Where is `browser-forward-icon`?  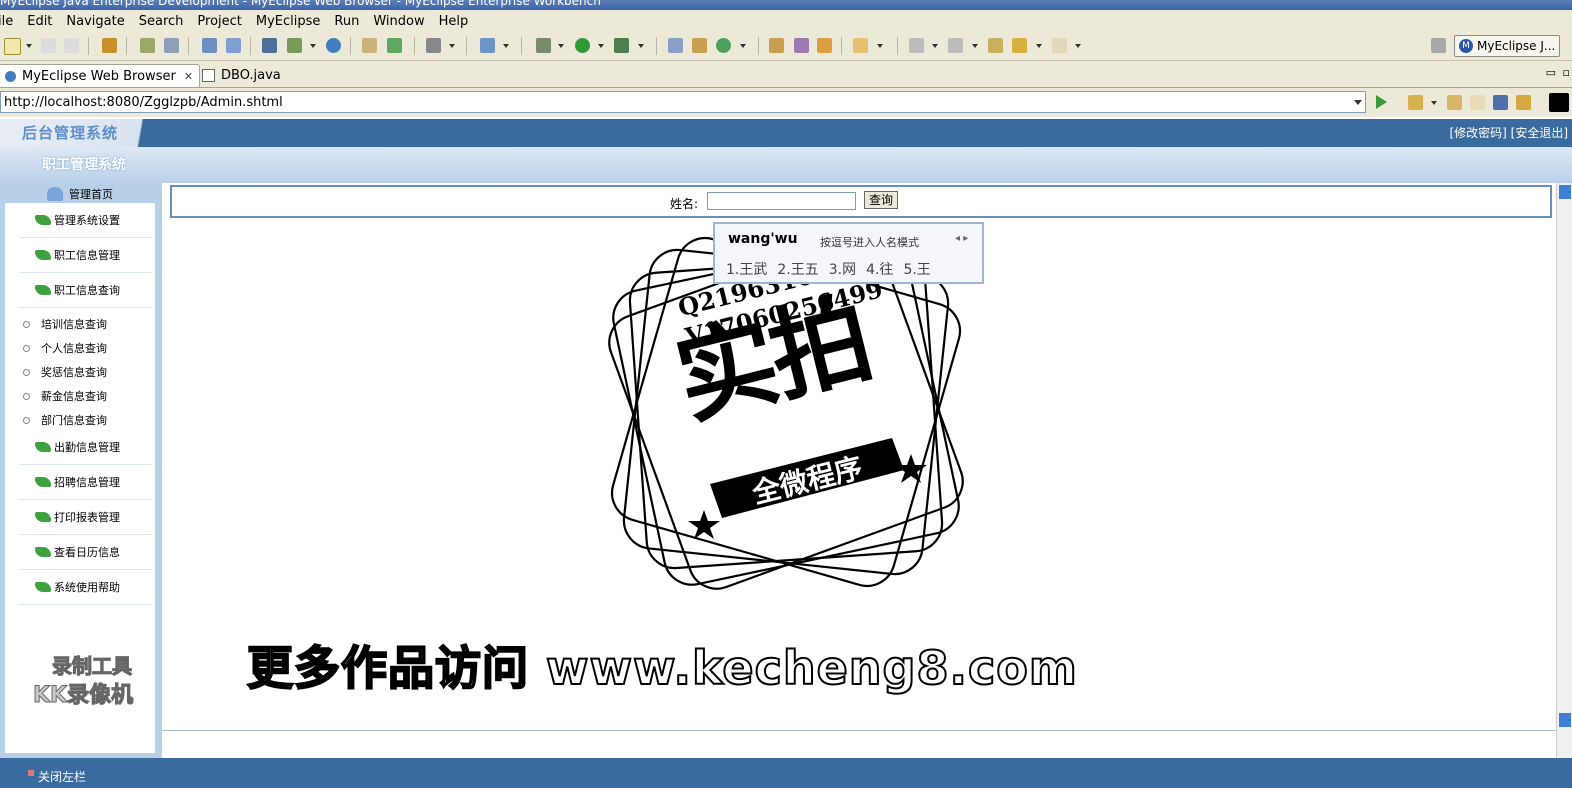 browser-forward-icon is located at coordinates (1477, 102).